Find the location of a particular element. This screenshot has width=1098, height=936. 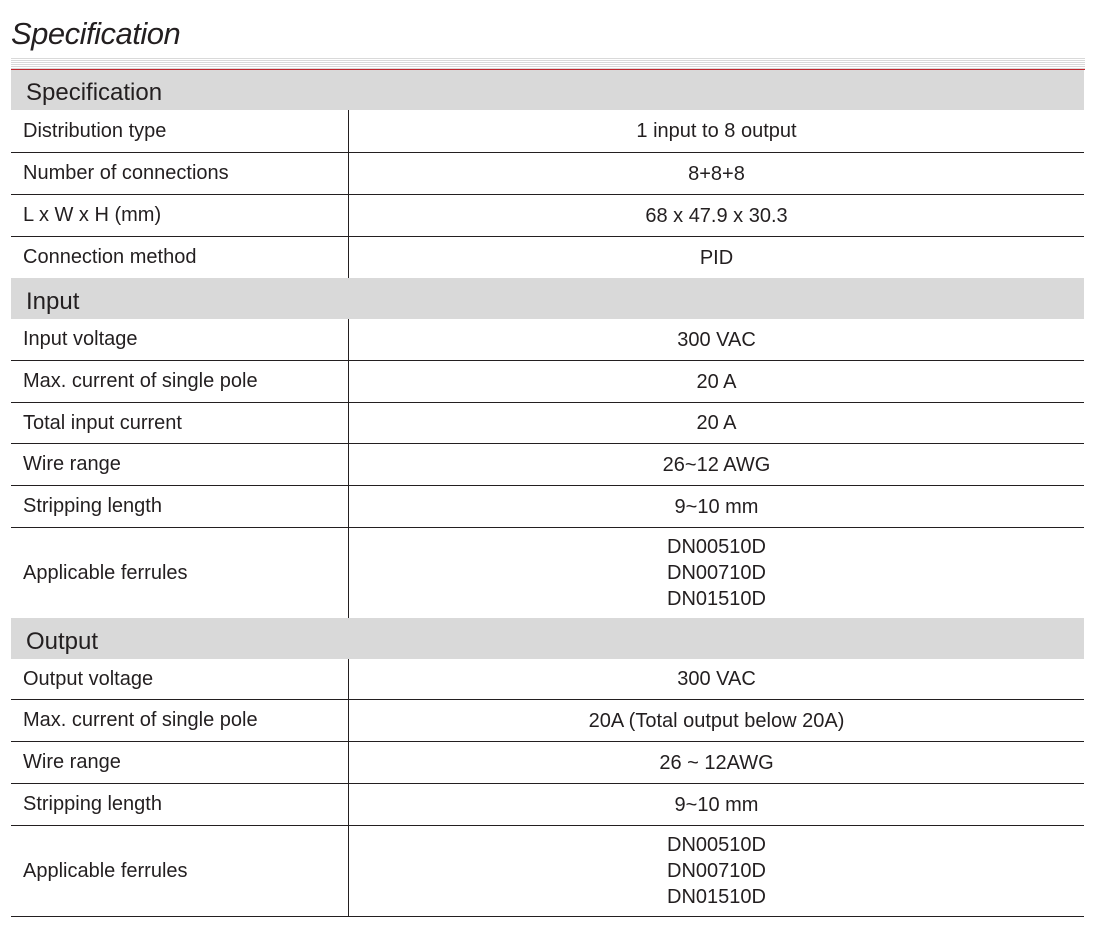

spec-value: 26~12 AWG is located at coordinates (716, 464).